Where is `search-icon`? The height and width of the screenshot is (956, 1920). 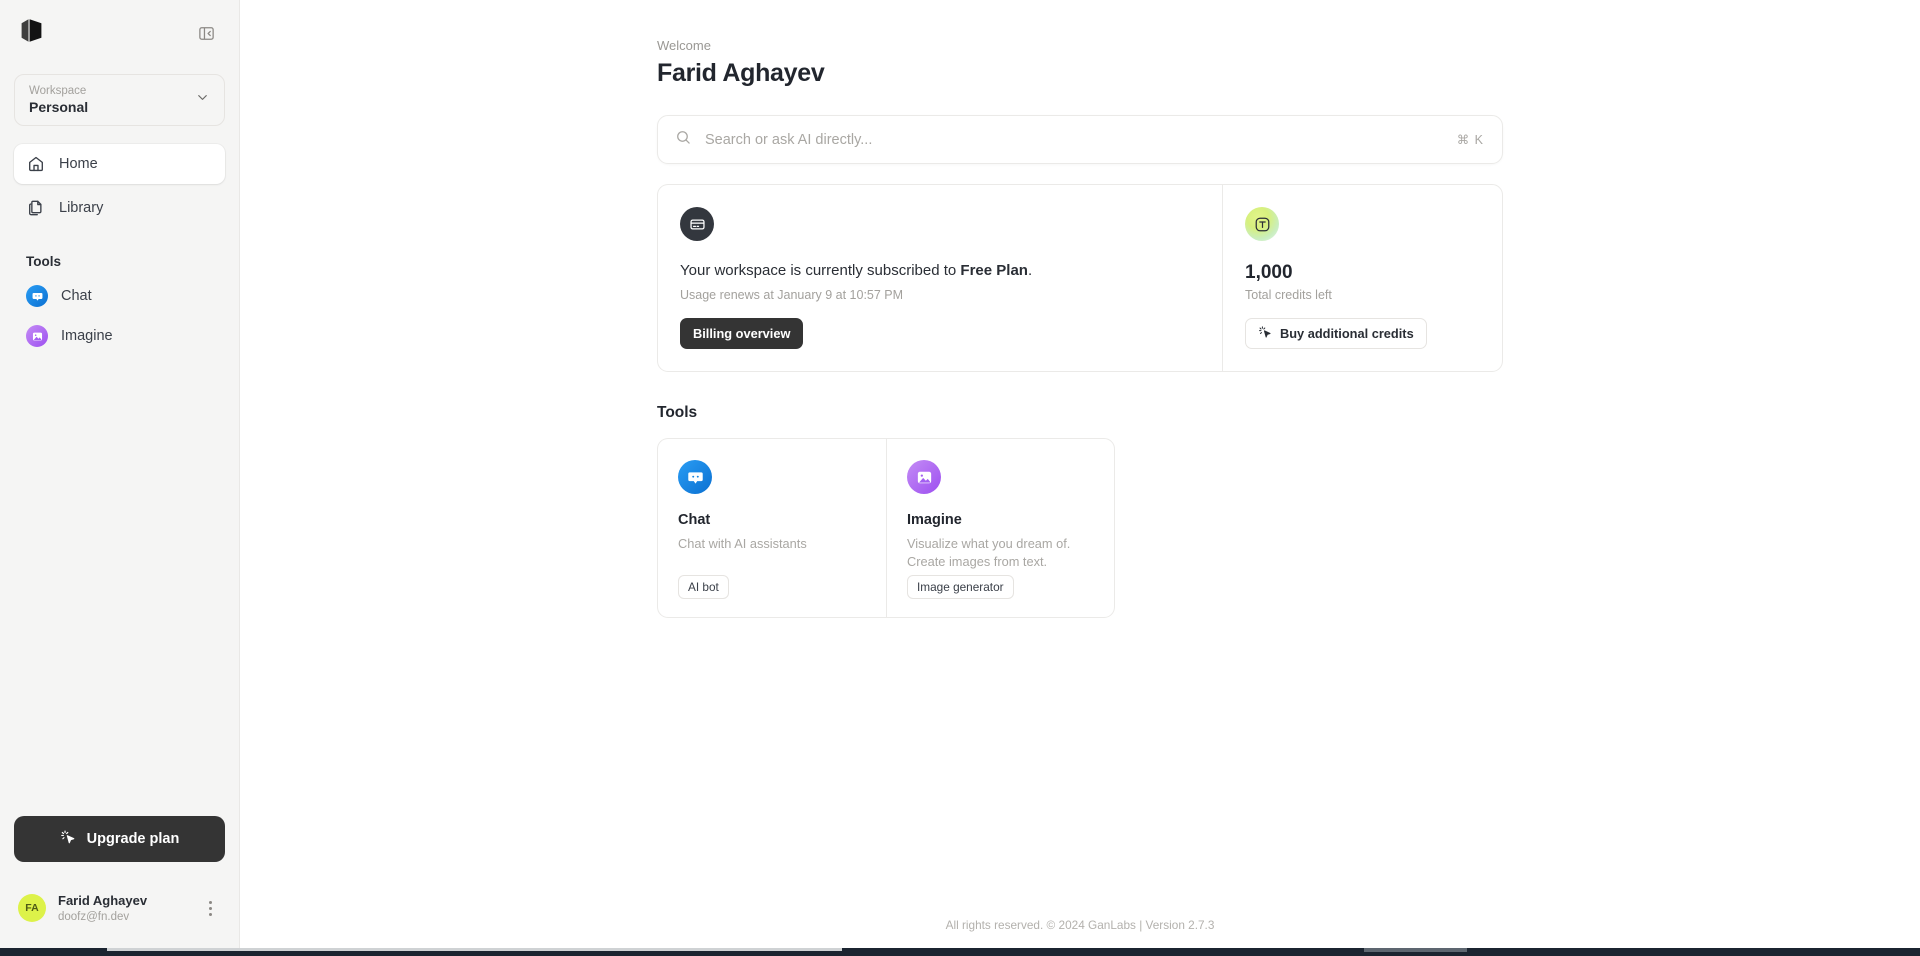
search-icon is located at coordinates (683, 140).